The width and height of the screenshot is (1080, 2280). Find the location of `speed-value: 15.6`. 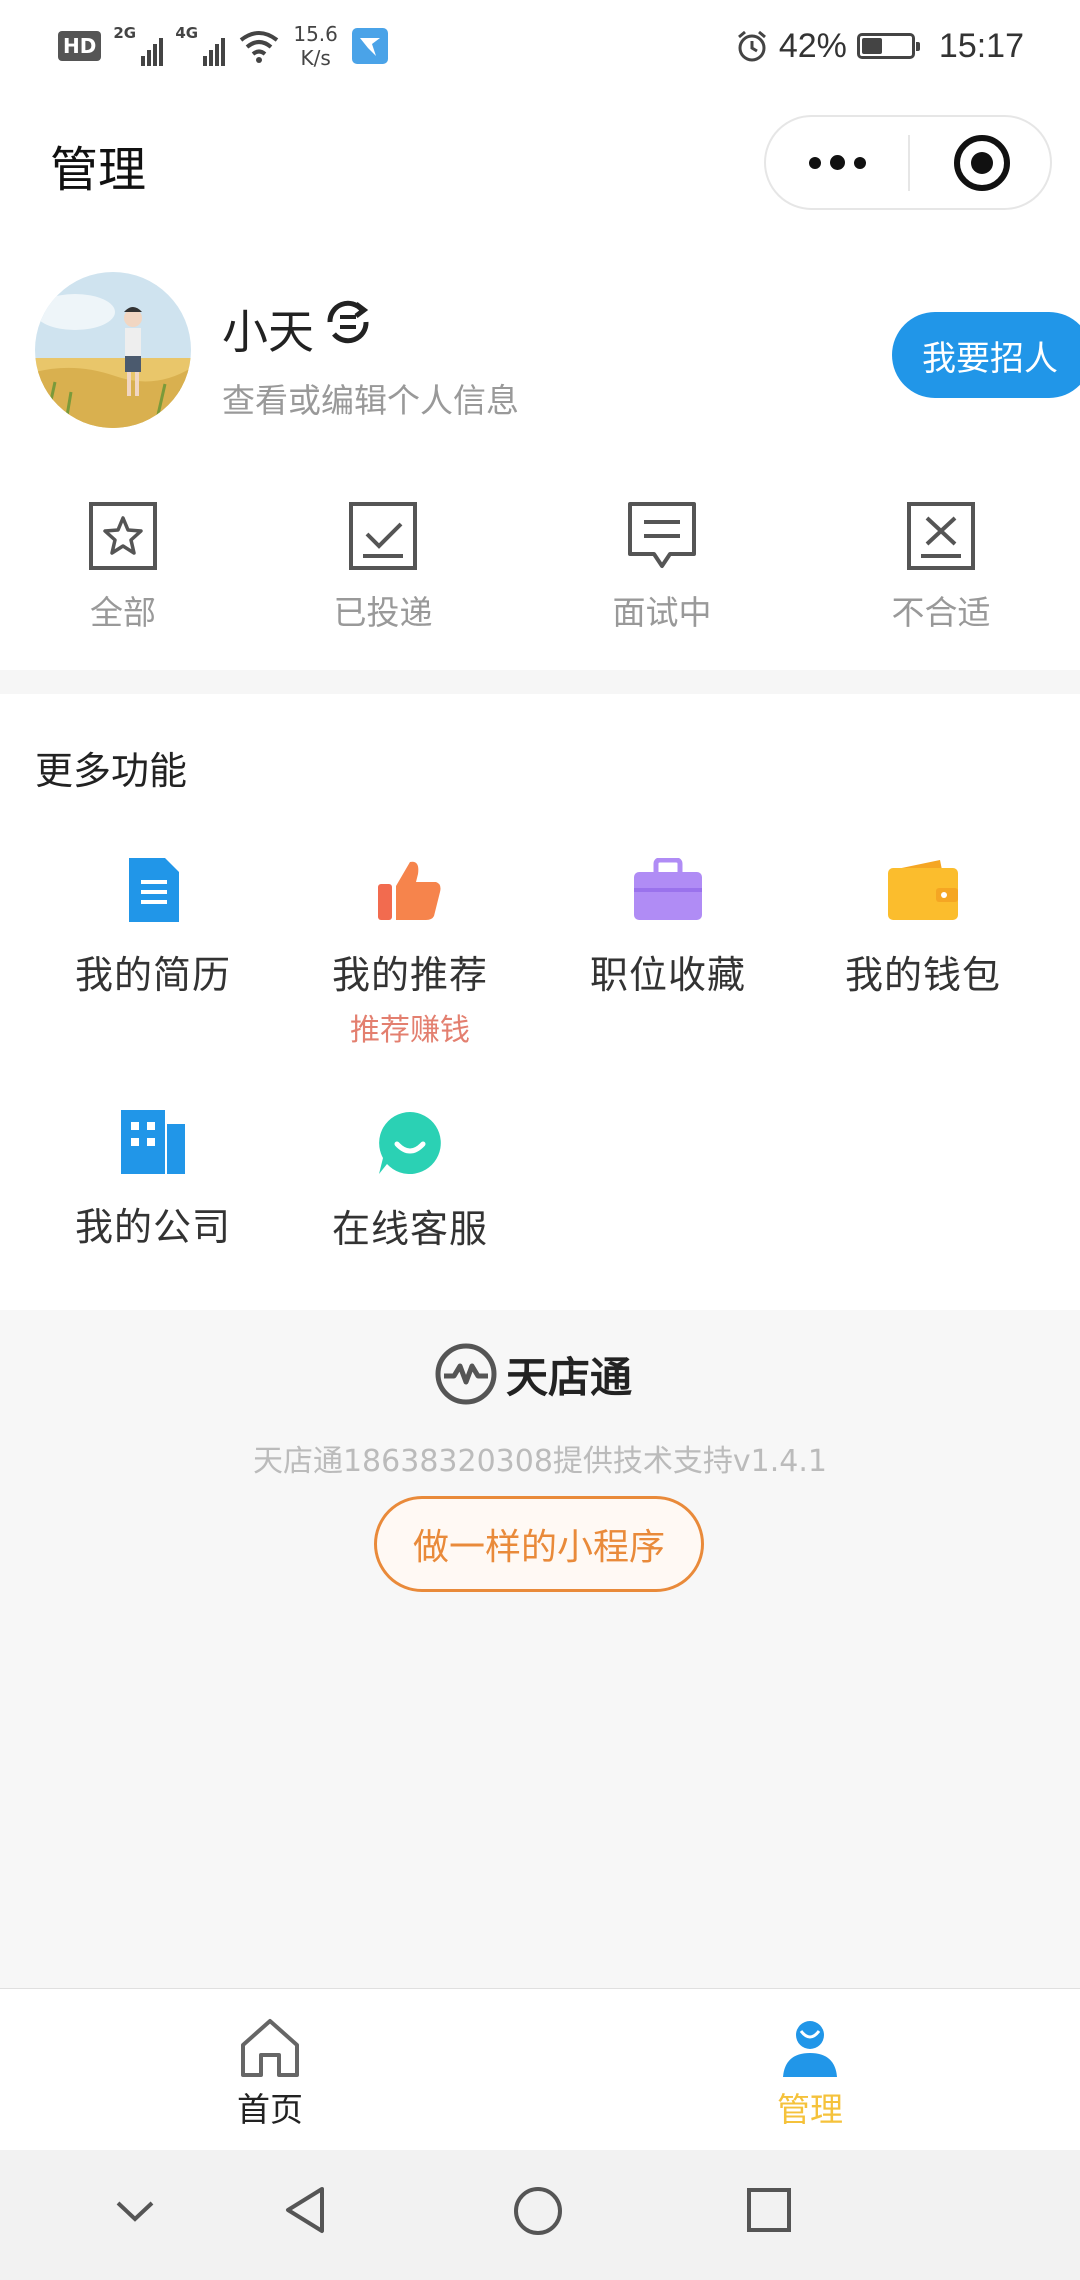

speed-value: 15.6 is located at coordinates (315, 34).